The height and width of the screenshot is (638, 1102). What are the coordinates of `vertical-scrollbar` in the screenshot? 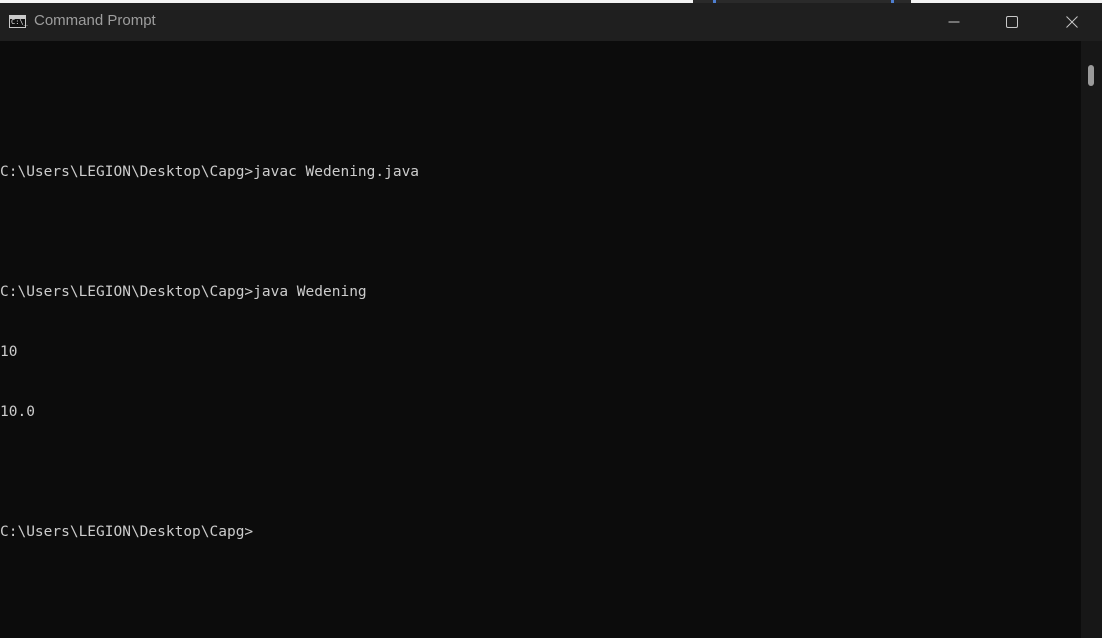 It's located at (1091, 339).